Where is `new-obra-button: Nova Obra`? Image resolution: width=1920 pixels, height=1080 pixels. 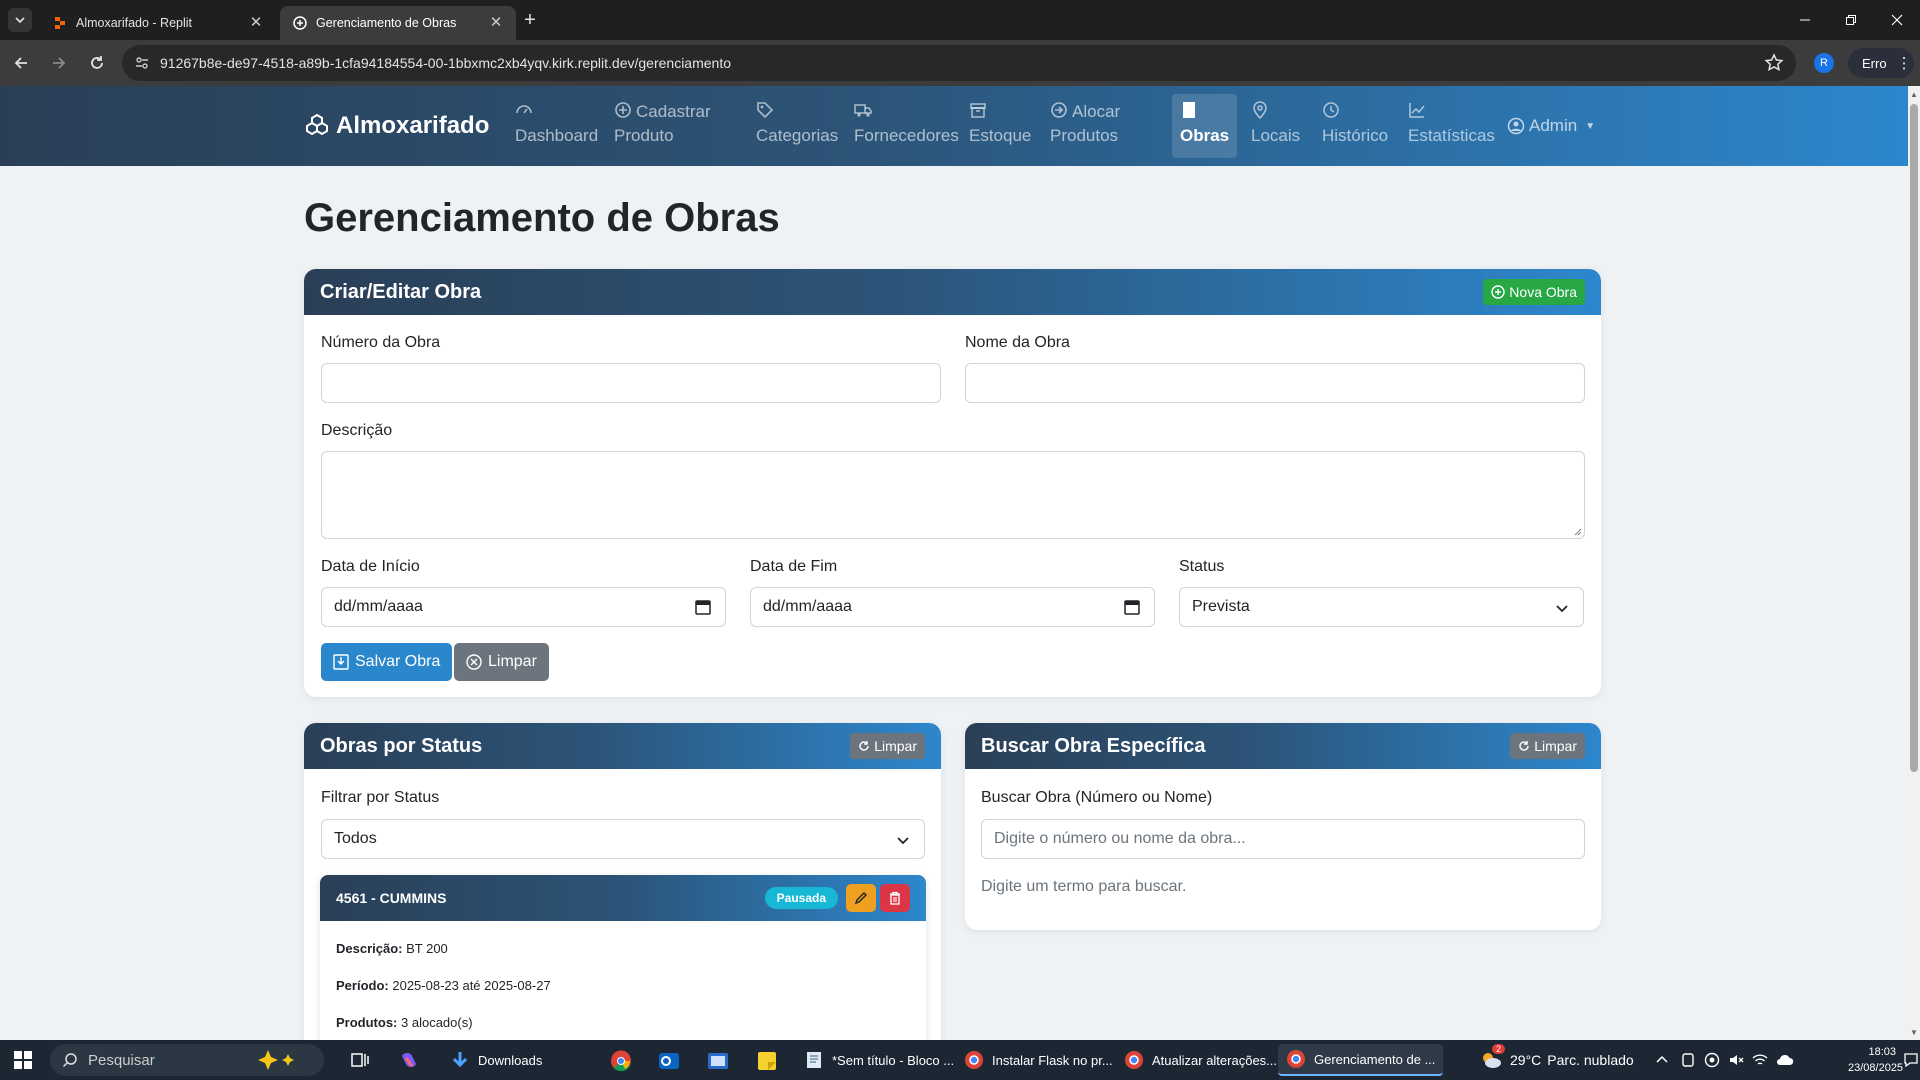 new-obra-button: Nova Obra is located at coordinates (1534, 292).